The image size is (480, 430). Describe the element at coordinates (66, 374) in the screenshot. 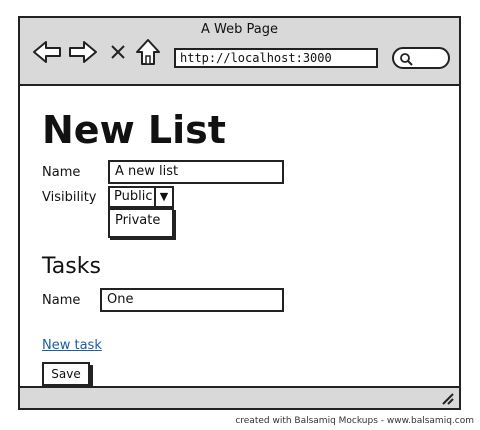

I see `save-button: Save` at that location.